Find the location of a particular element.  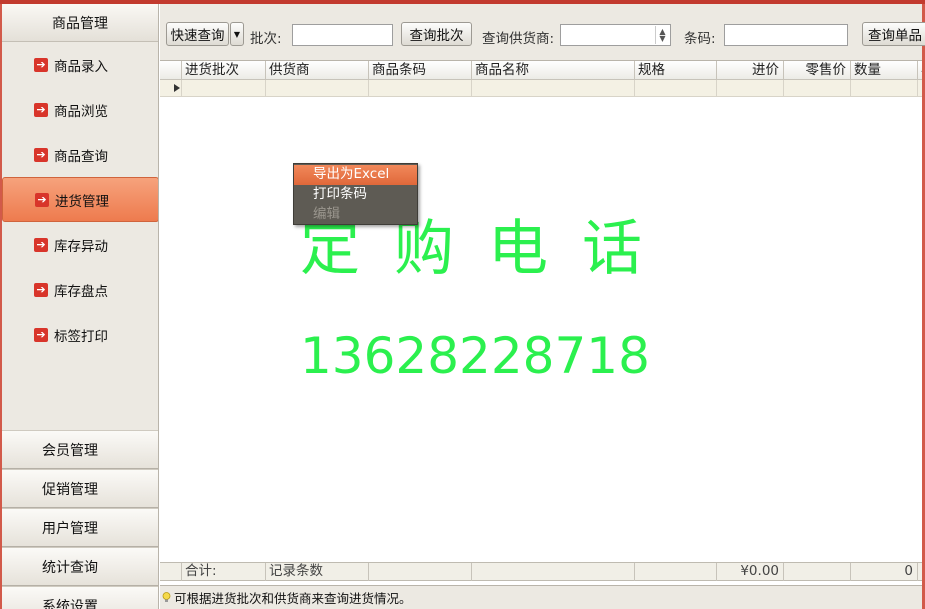

sidebar-item-product-query: ➔ 商品查询 is located at coordinates (80, 154).